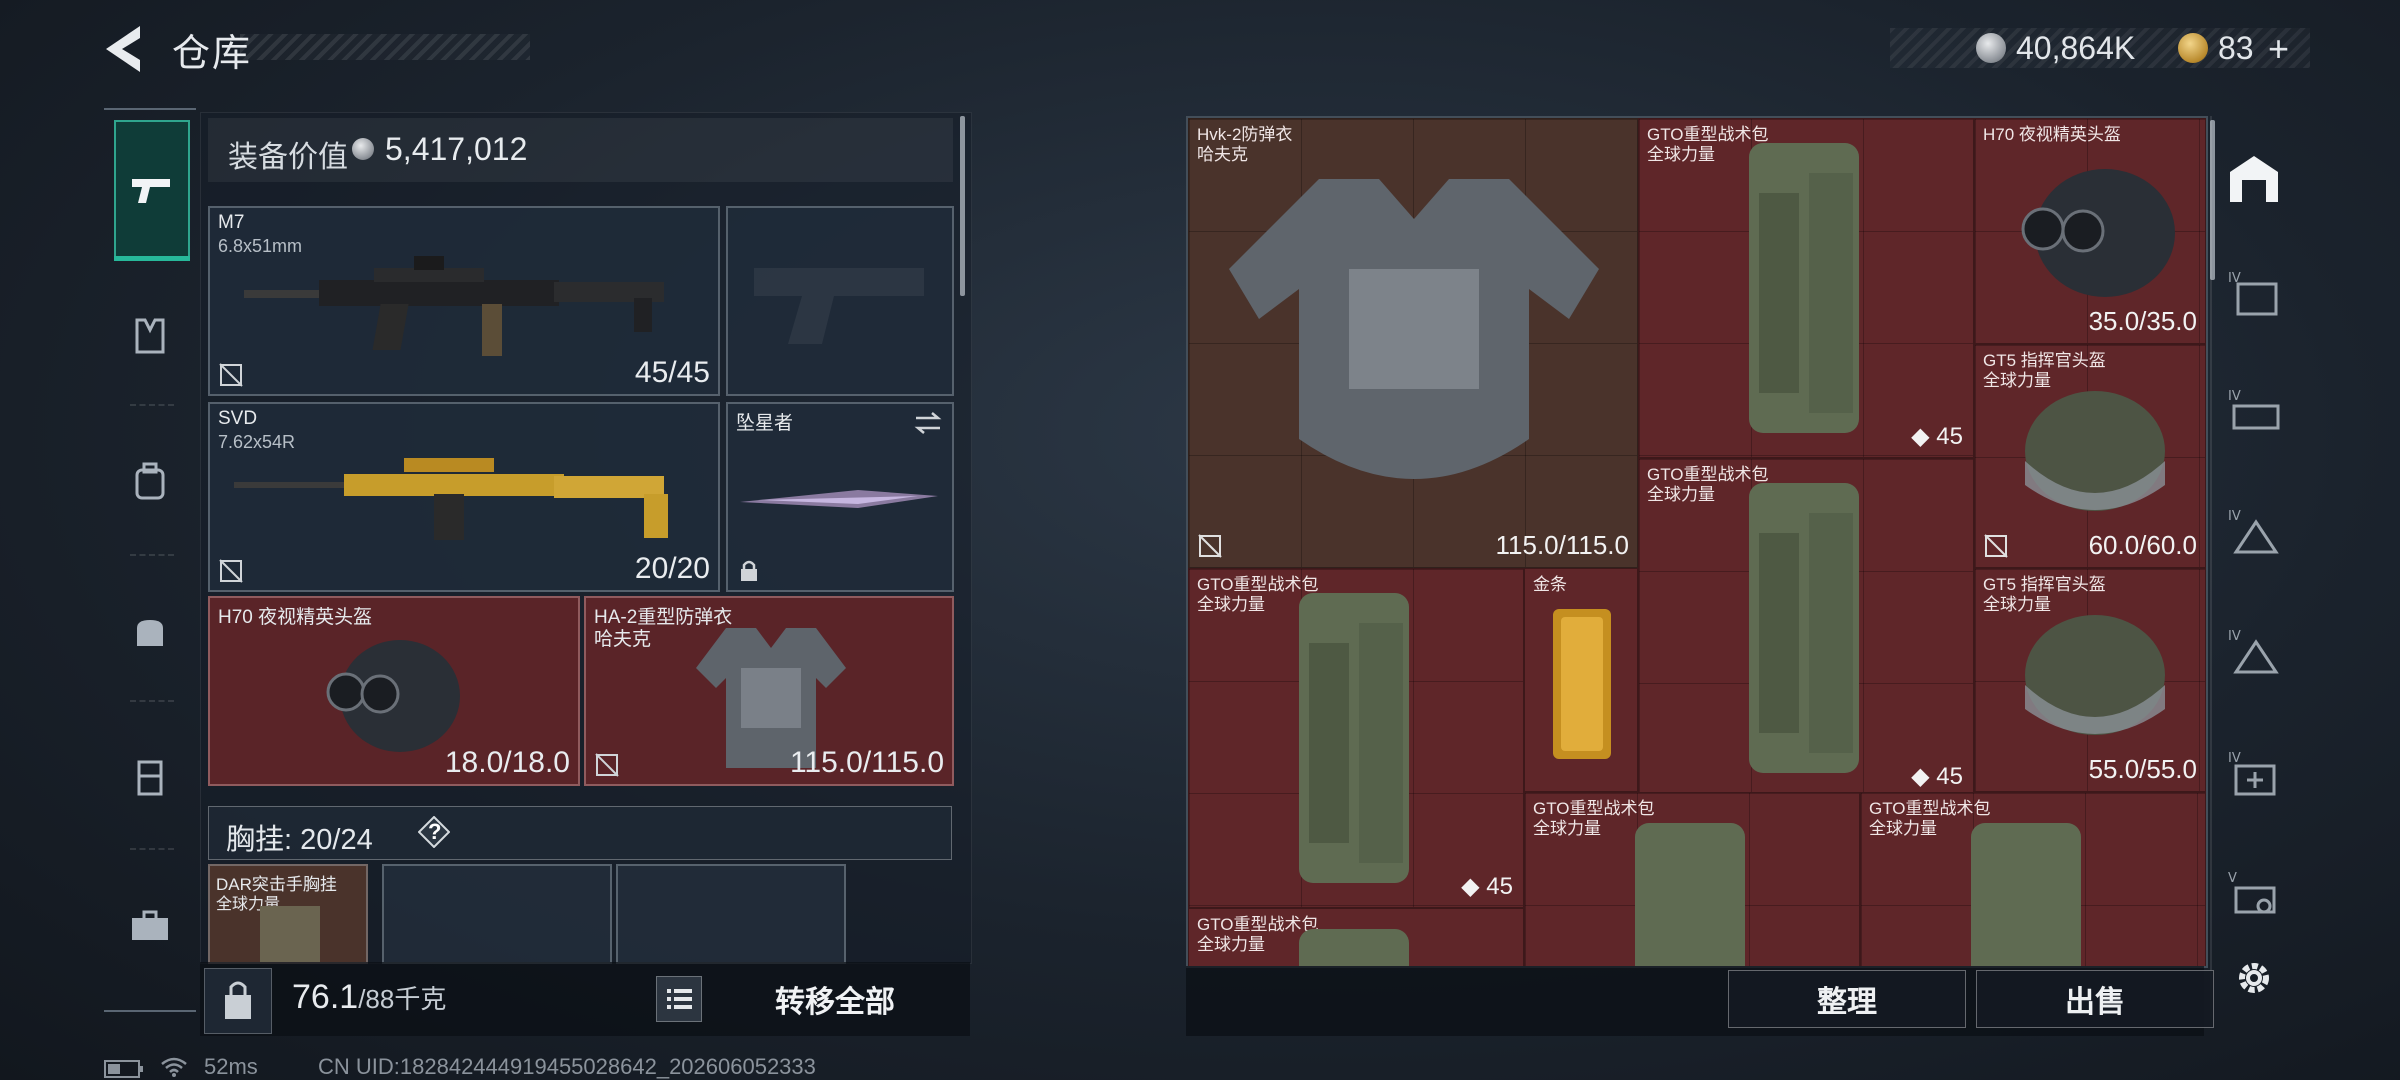  I want to click on tab-weapons, so click(152, 190).